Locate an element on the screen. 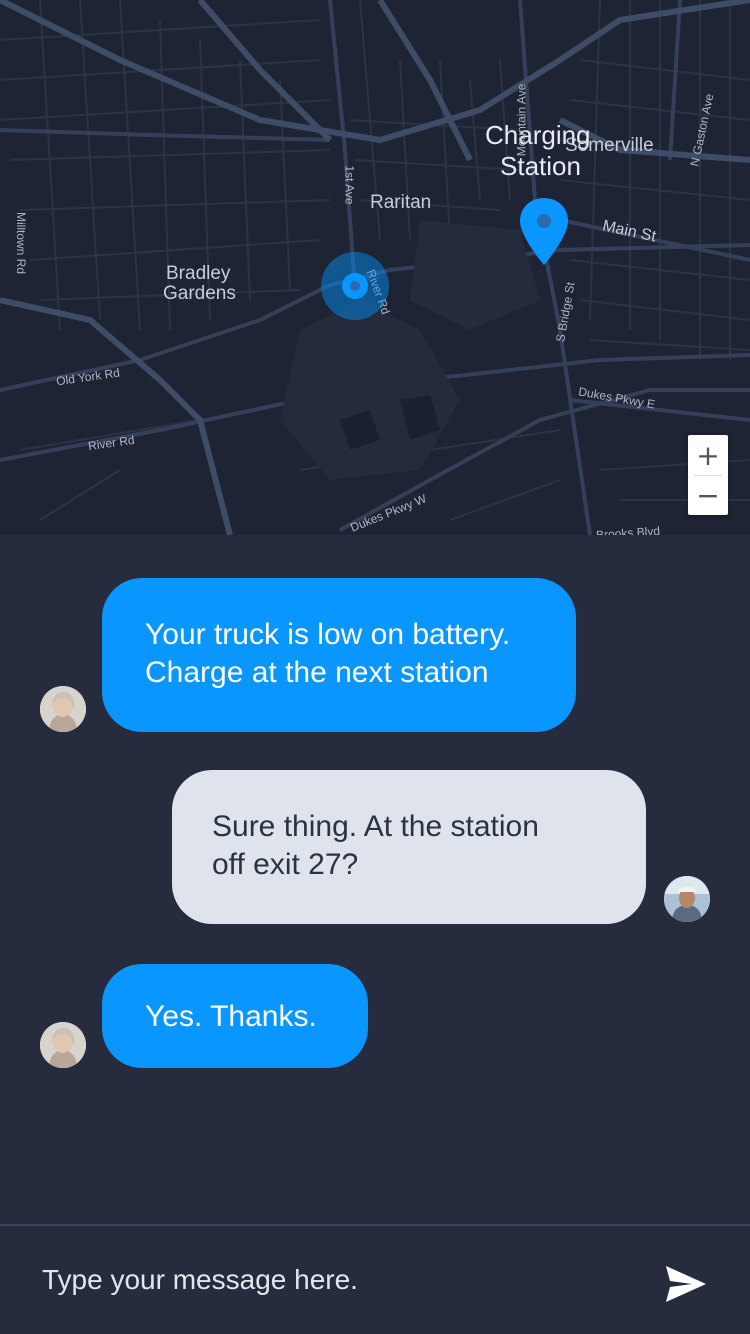  zoom-out-button: − is located at coordinates (708, 495).